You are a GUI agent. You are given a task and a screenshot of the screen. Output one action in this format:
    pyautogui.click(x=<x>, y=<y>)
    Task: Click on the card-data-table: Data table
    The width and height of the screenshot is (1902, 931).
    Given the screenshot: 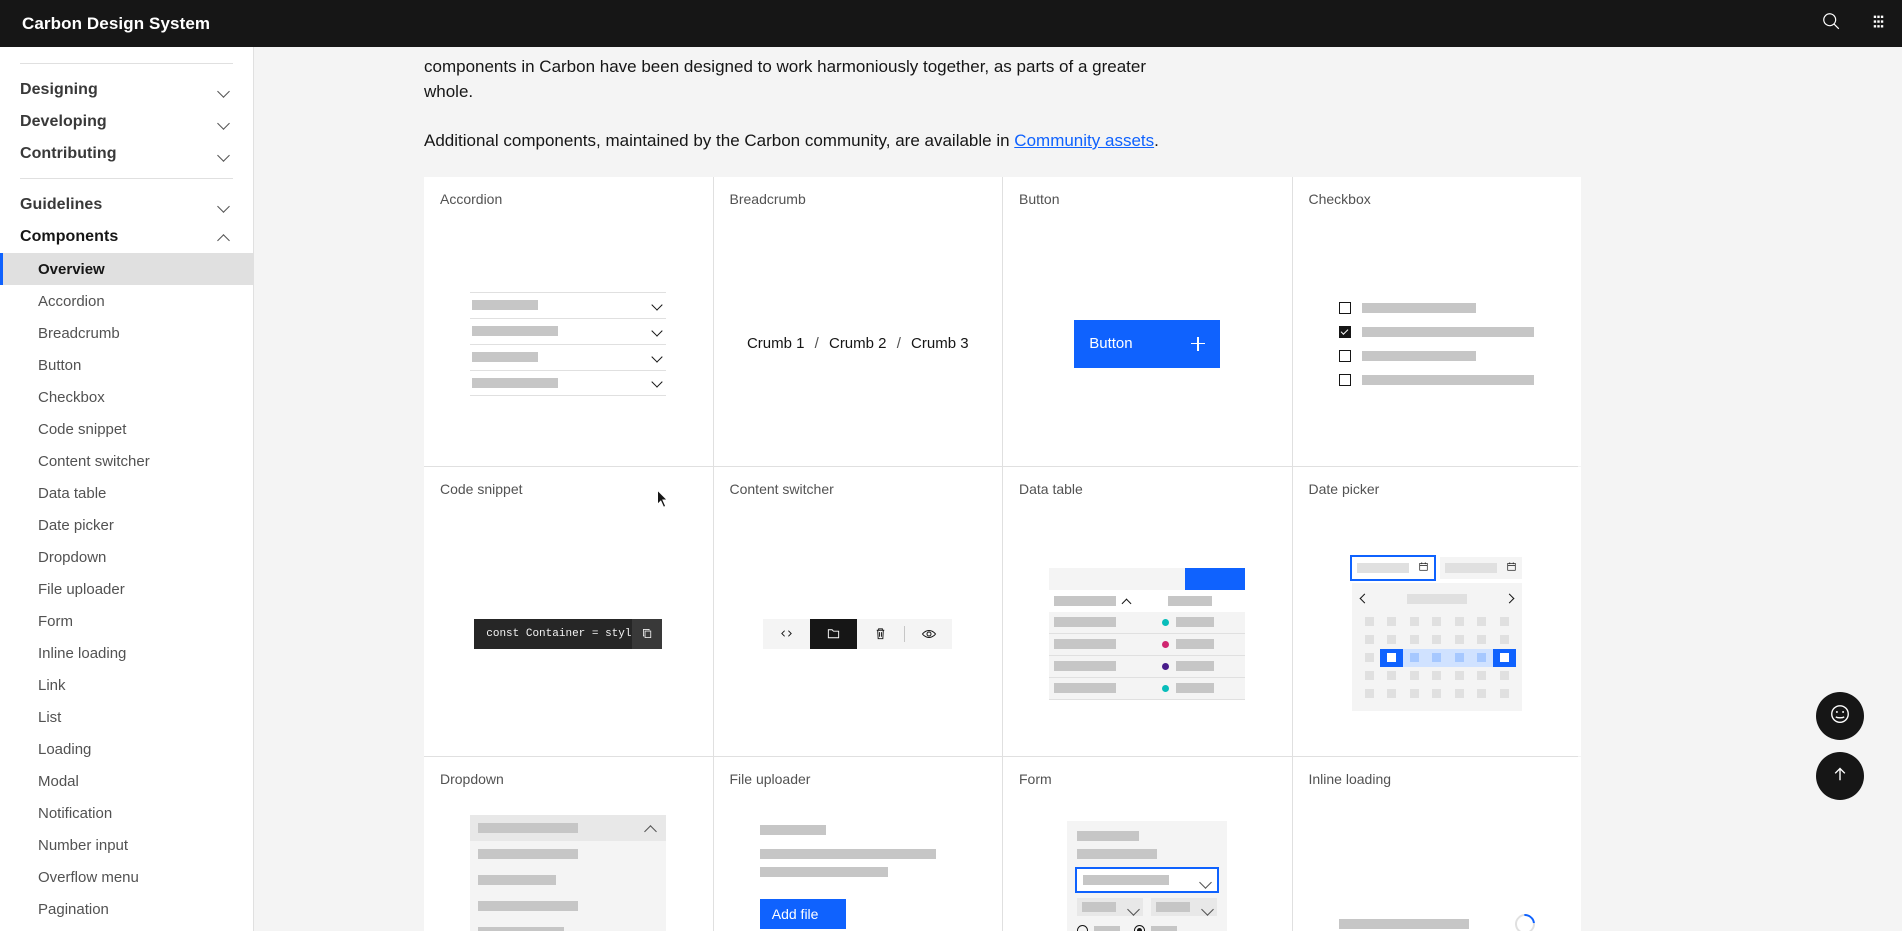 What is the action you would take?
    pyautogui.click(x=1147, y=611)
    